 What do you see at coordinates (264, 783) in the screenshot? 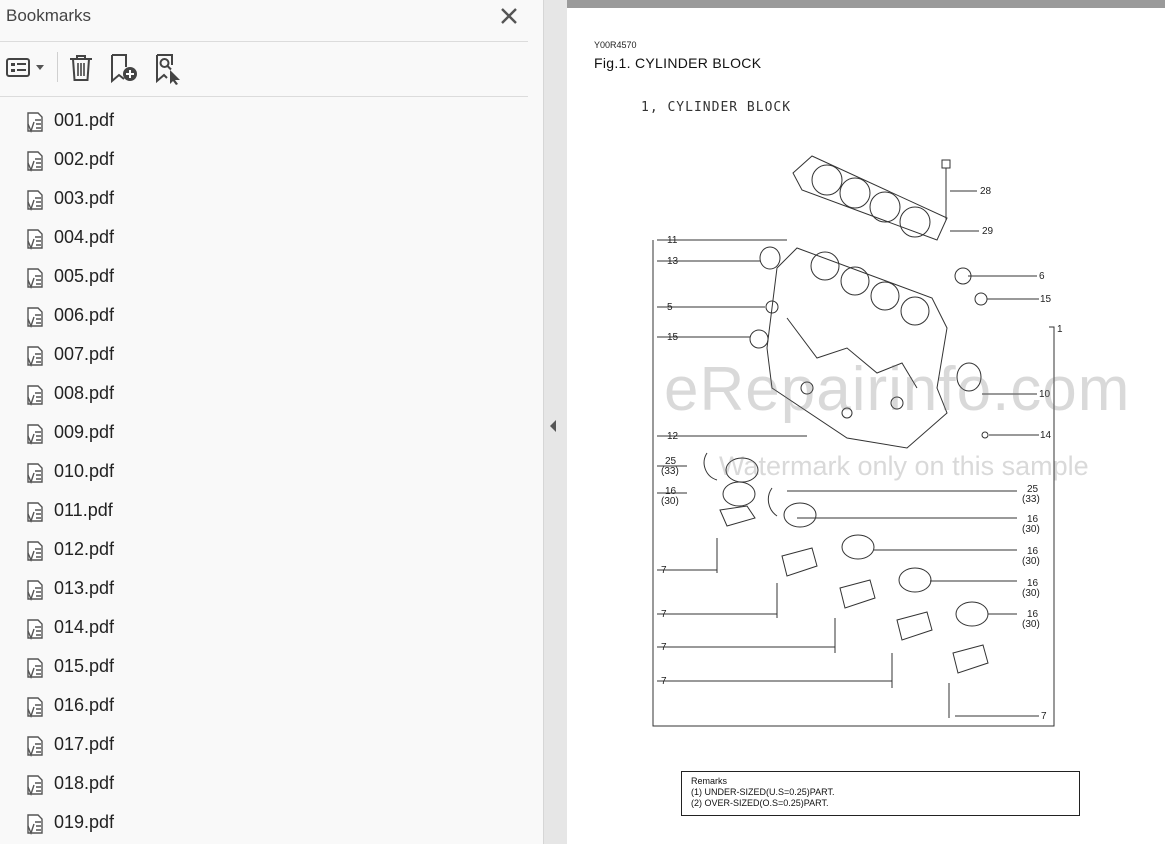
I see `bookmark-item: 018.pdf` at bounding box center [264, 783].